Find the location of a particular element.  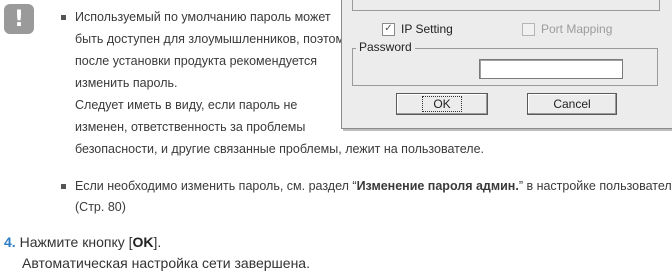

note-line: изменен, ответственность за проблемы is located at coordinates (190, 127).